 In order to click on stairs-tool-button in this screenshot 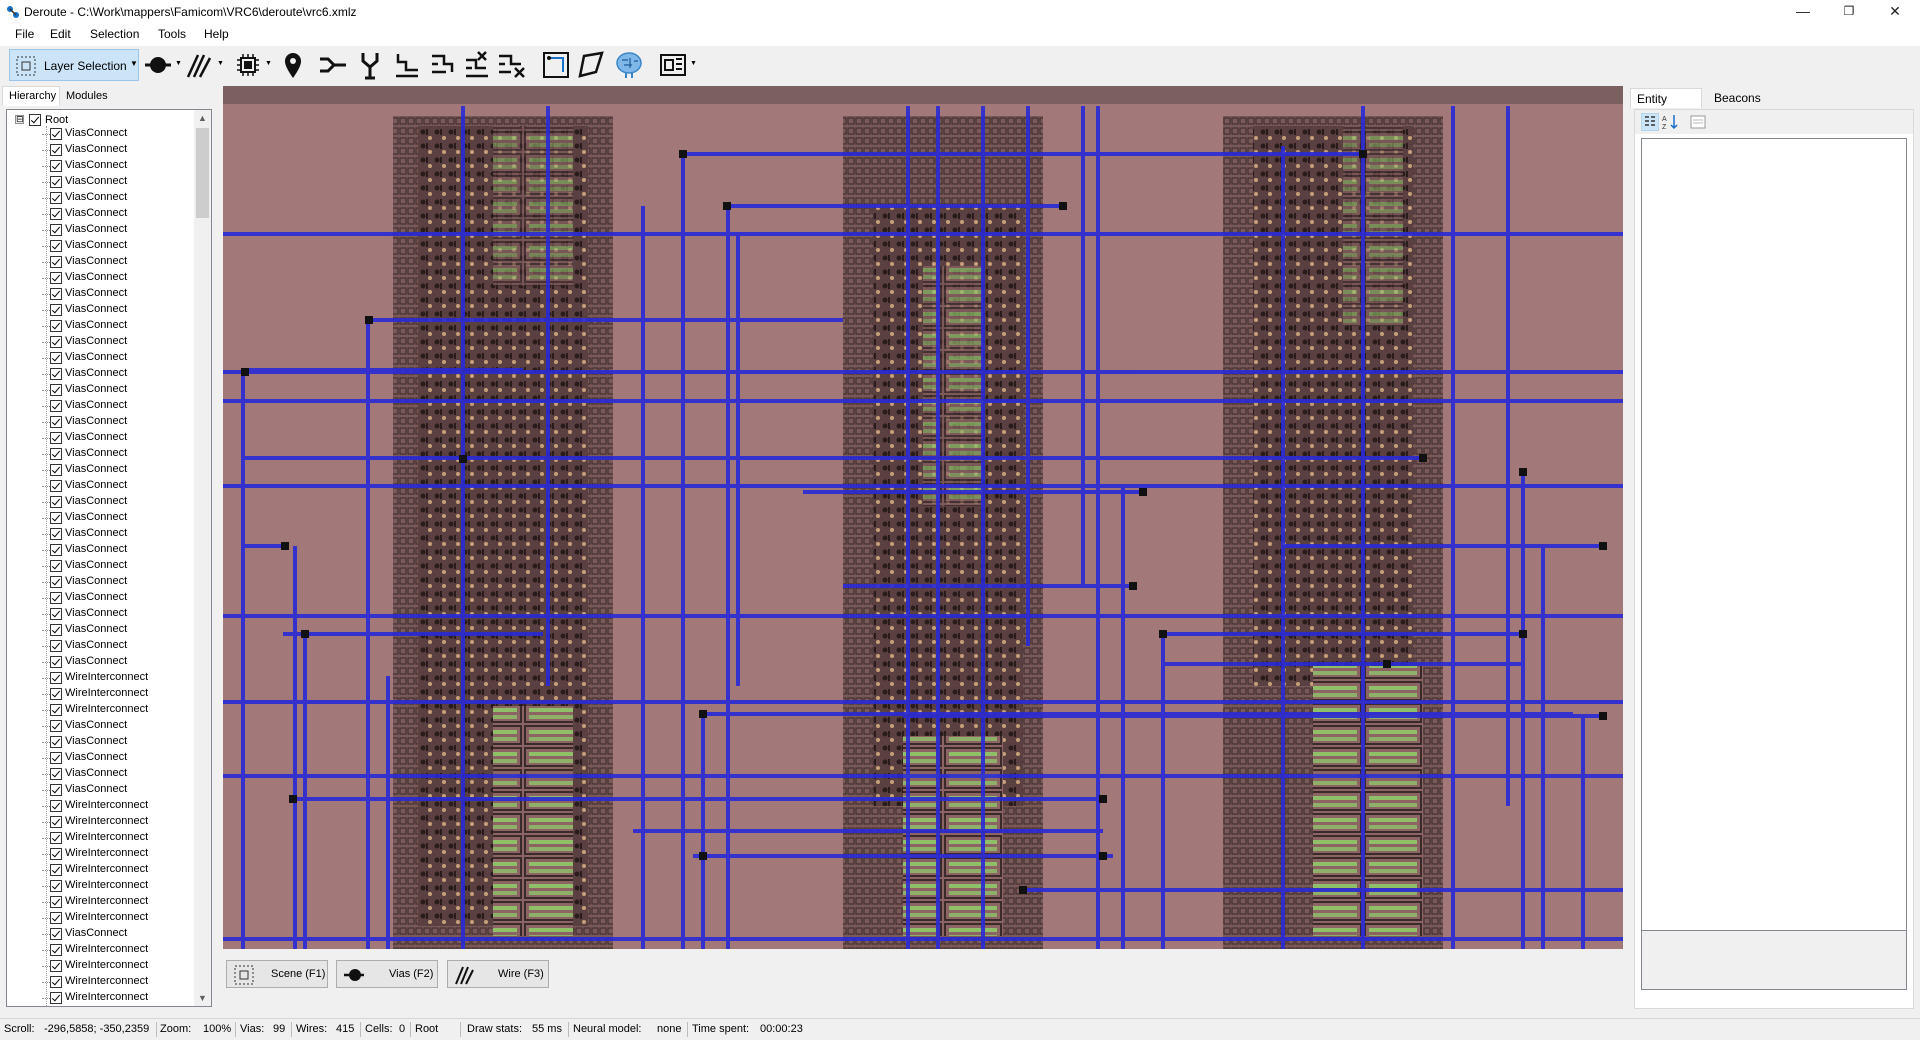, I will do `click(407, 65)`.